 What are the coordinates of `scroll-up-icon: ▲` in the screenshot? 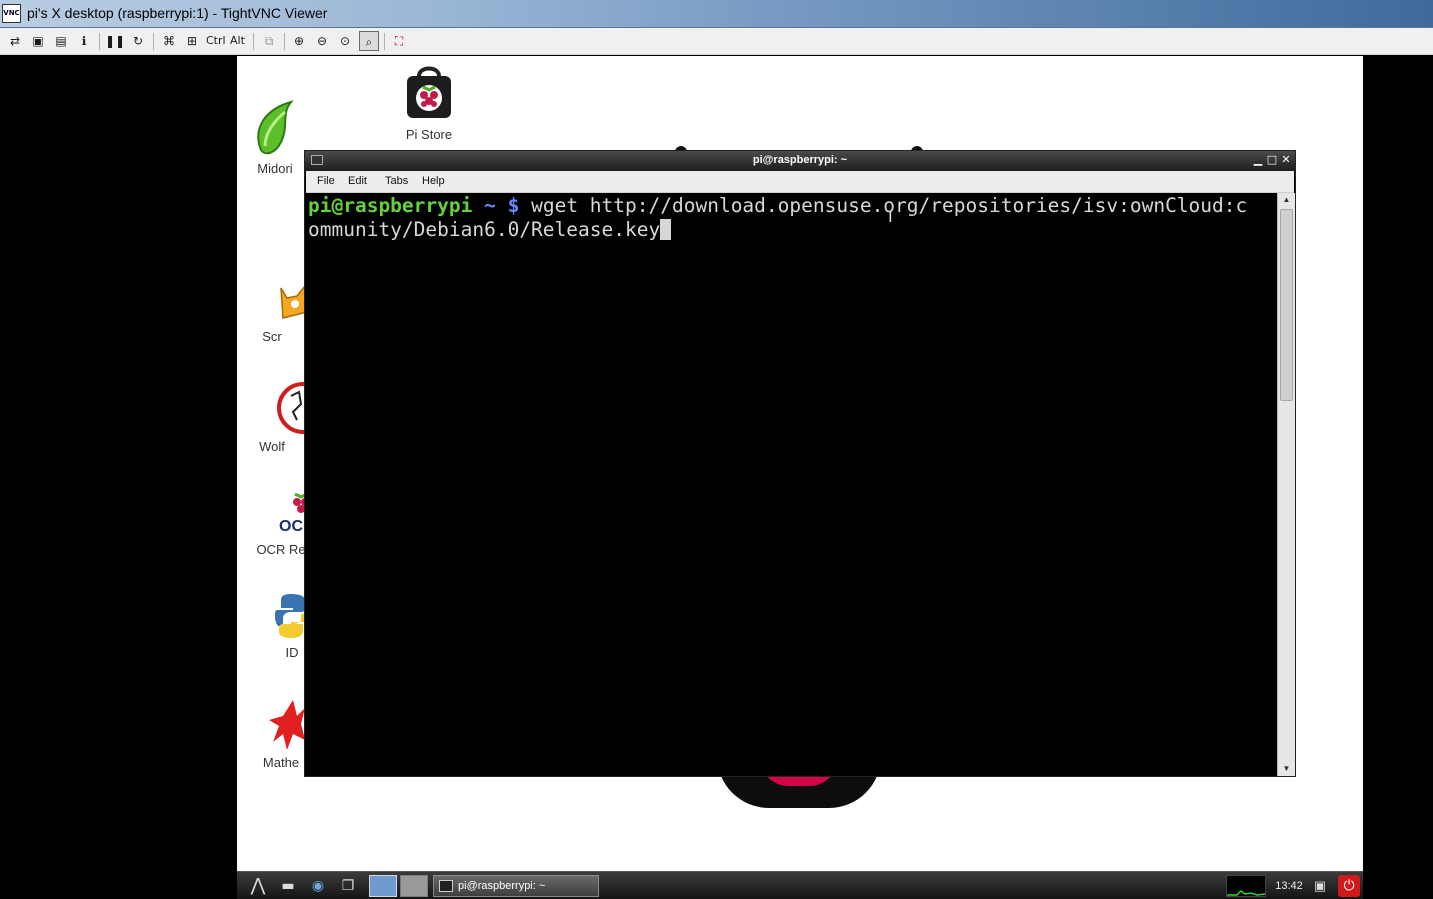 It's located at (1286, 200).